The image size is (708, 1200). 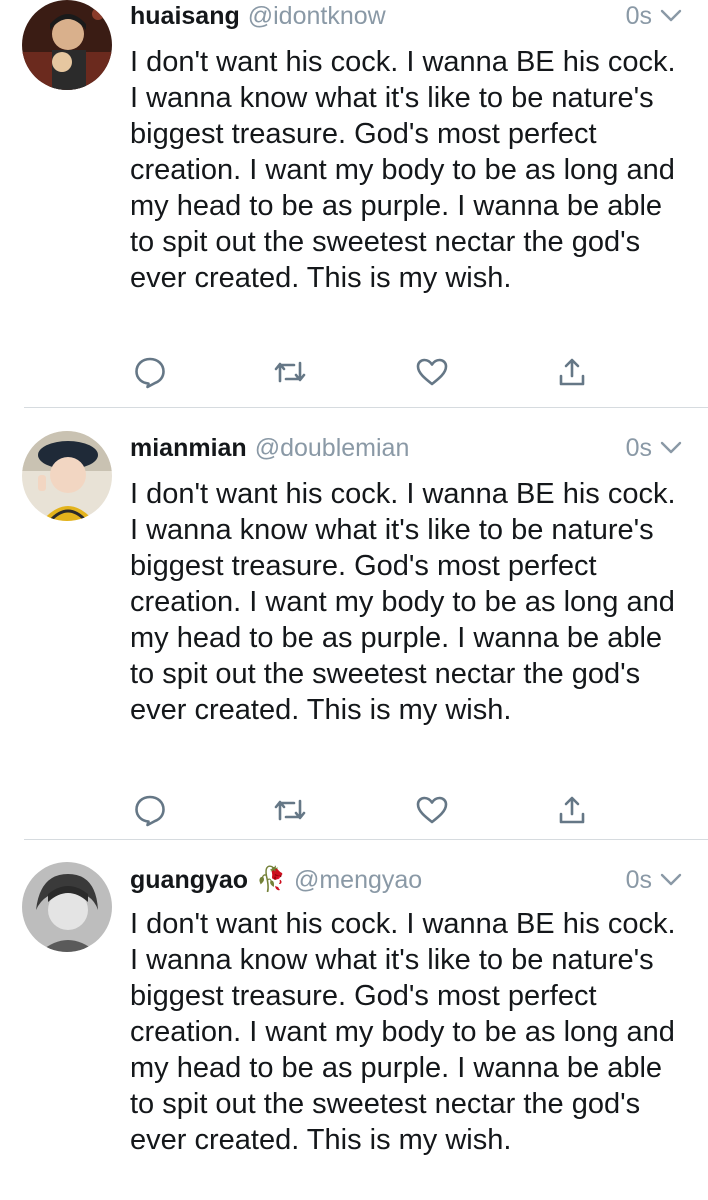 What do you see at coordinates (185, 16) in the screenshot?
I see `display-name: huaisang` at bounding box center [185, 16].